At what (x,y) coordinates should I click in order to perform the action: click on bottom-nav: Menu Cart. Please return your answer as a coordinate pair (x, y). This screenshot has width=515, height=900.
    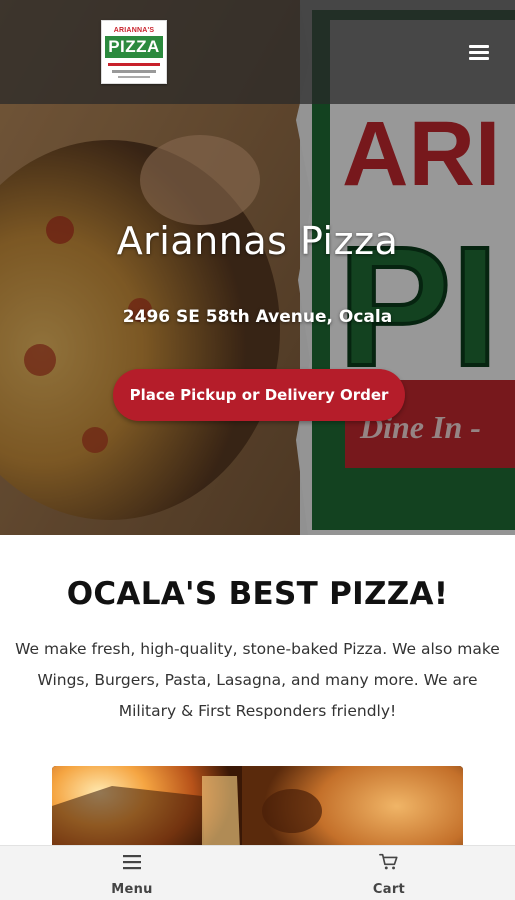
    Looking at the image, I should click on (257, 872).